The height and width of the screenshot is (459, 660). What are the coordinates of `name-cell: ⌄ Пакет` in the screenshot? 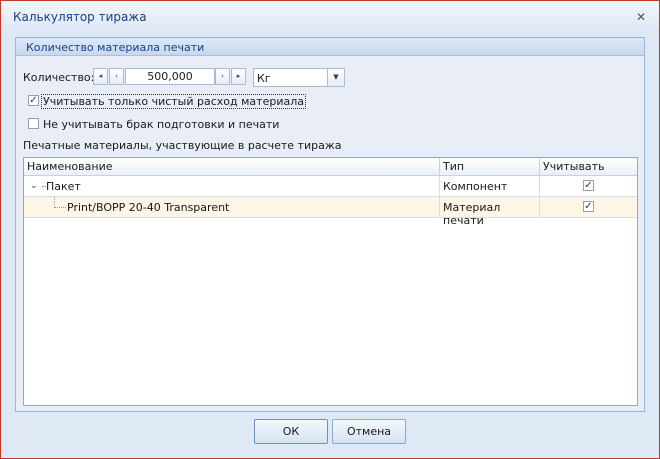 It's located at (232, 186).